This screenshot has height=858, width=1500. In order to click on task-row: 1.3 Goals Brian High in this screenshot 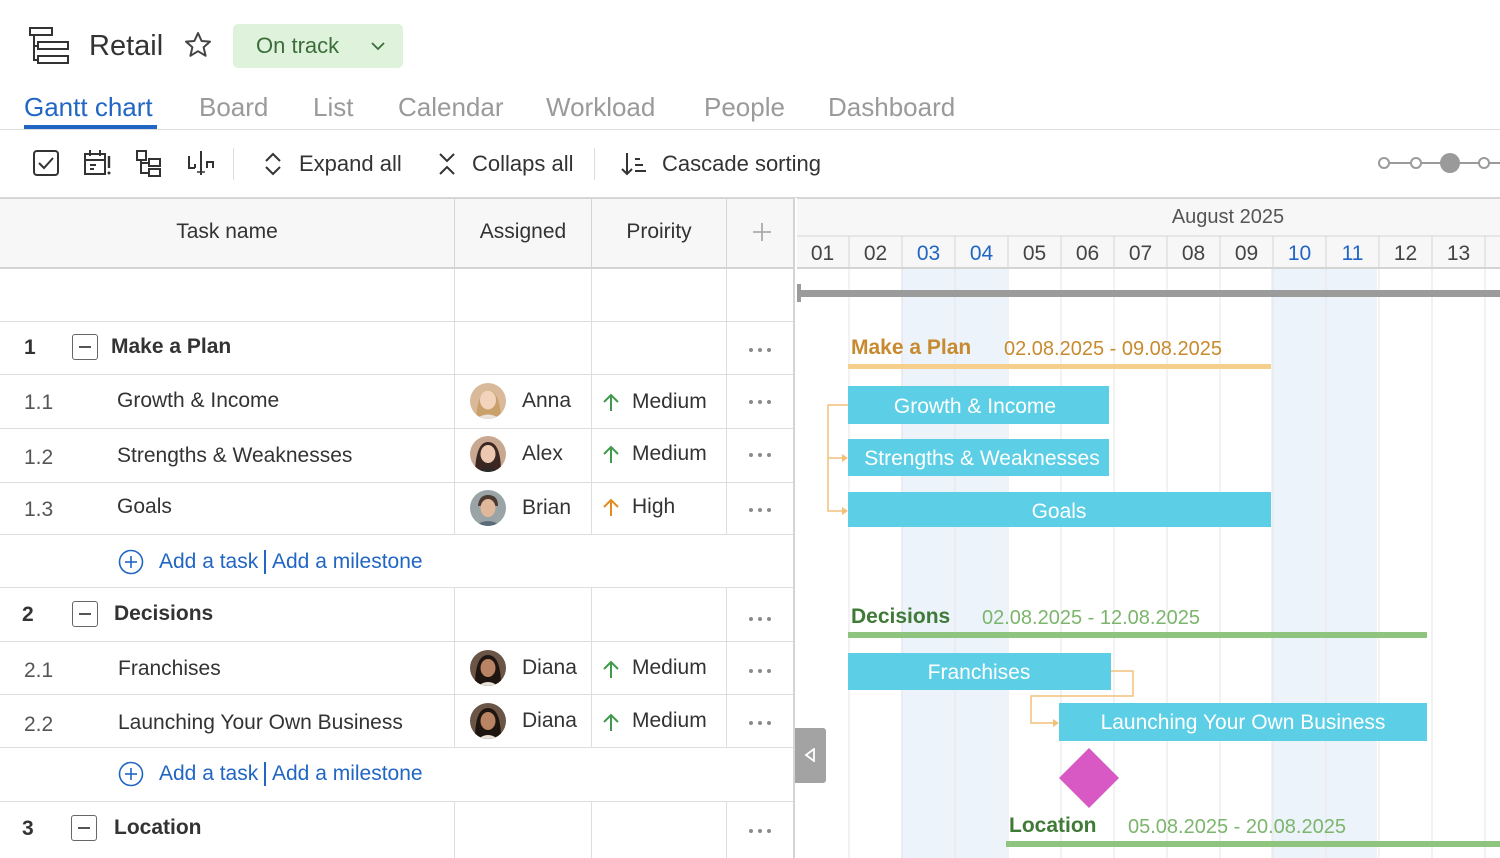, I will do `click(396, 509)`.